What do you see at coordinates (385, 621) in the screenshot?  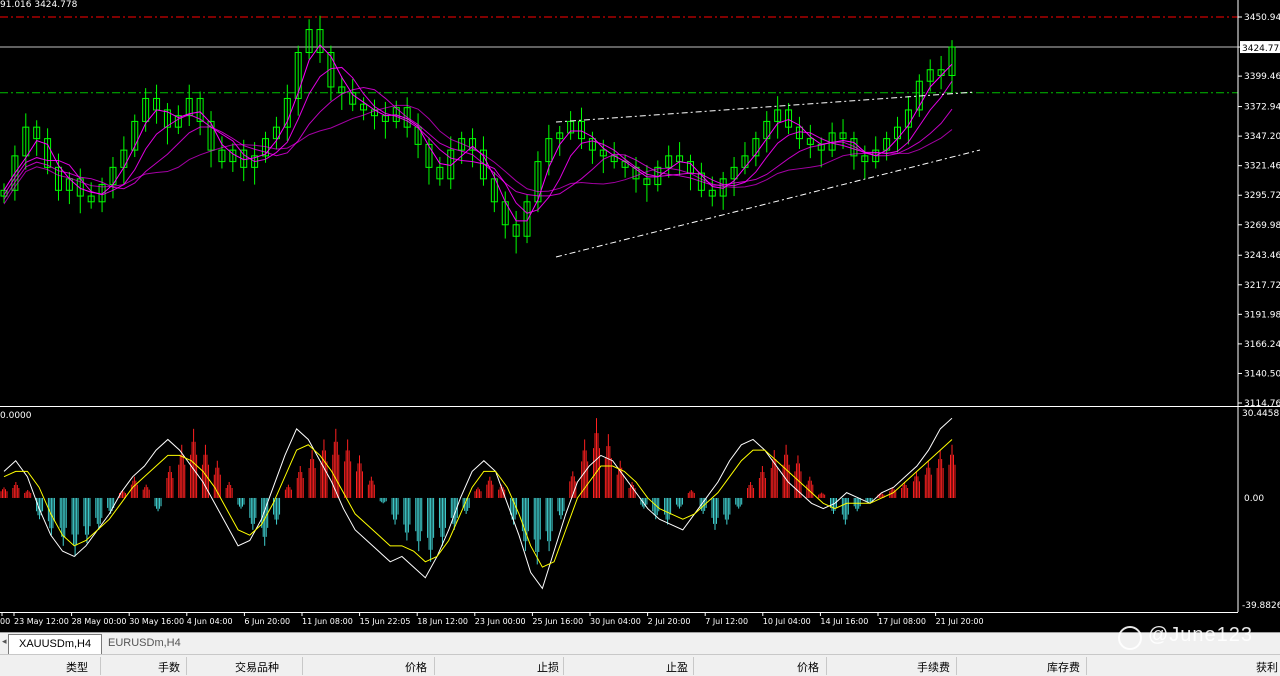 I see `time-tick-label: 15 Jun 22:05` at bounding box center [385, 621].